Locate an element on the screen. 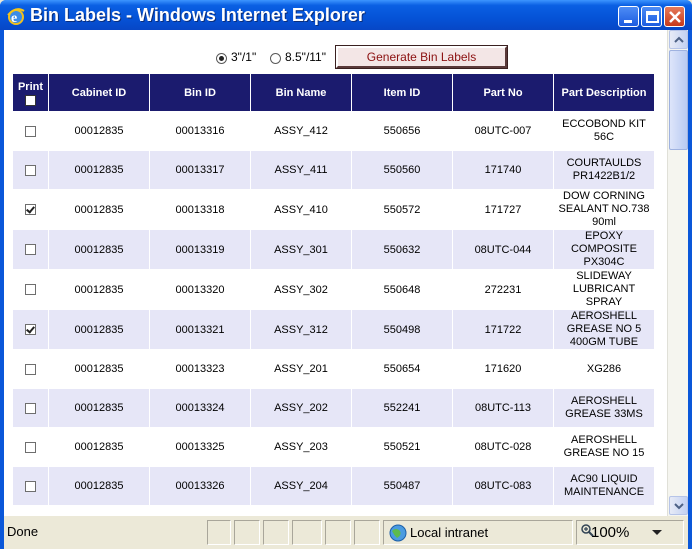  bin-name-cell: ASSY_410 is located at coordinates (301, 209).